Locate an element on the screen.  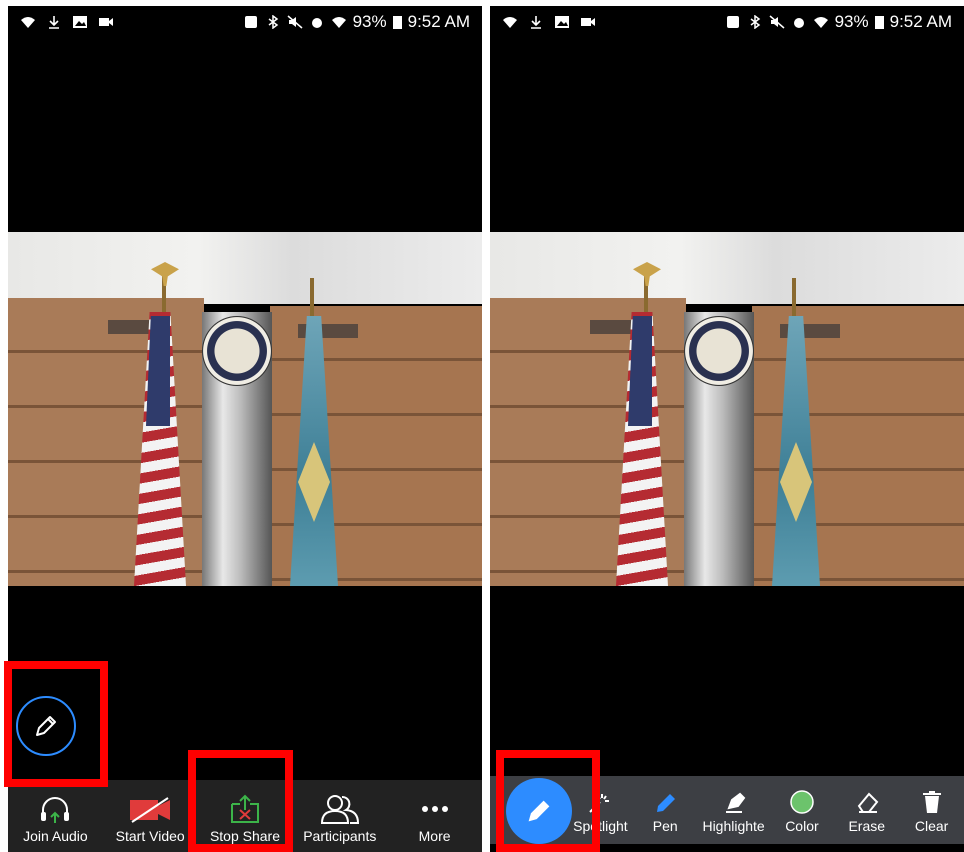
tool-label: Highlighte is located at coordinates (733, 826).